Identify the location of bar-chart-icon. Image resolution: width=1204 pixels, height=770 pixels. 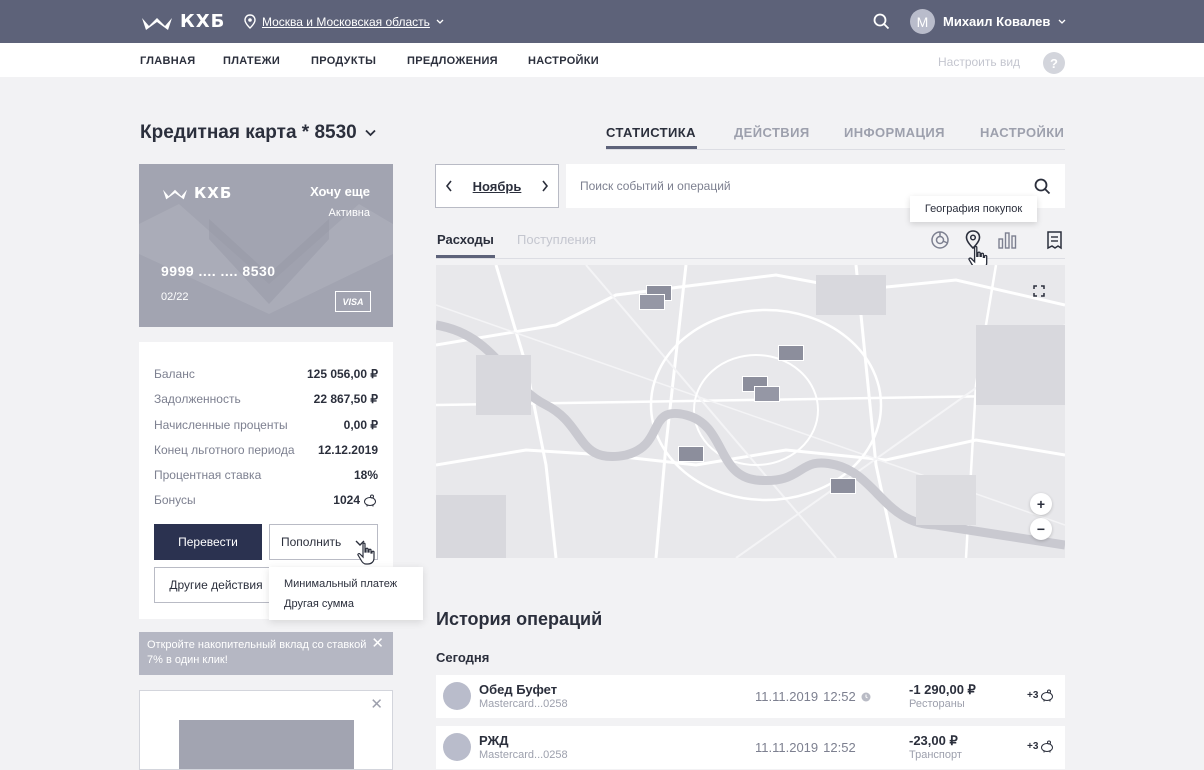
(1007, 240).